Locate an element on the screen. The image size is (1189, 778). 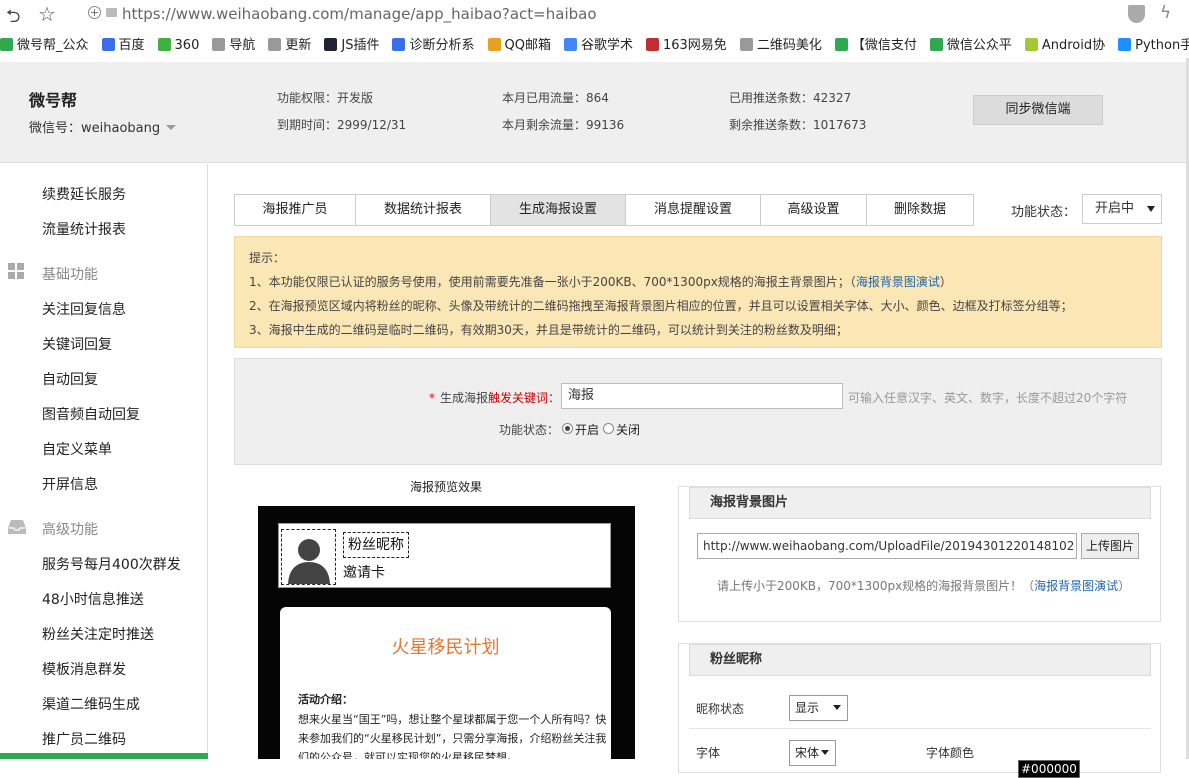
tab-poster-settings: 生成海报设置 is located at coordinates (558, 210).